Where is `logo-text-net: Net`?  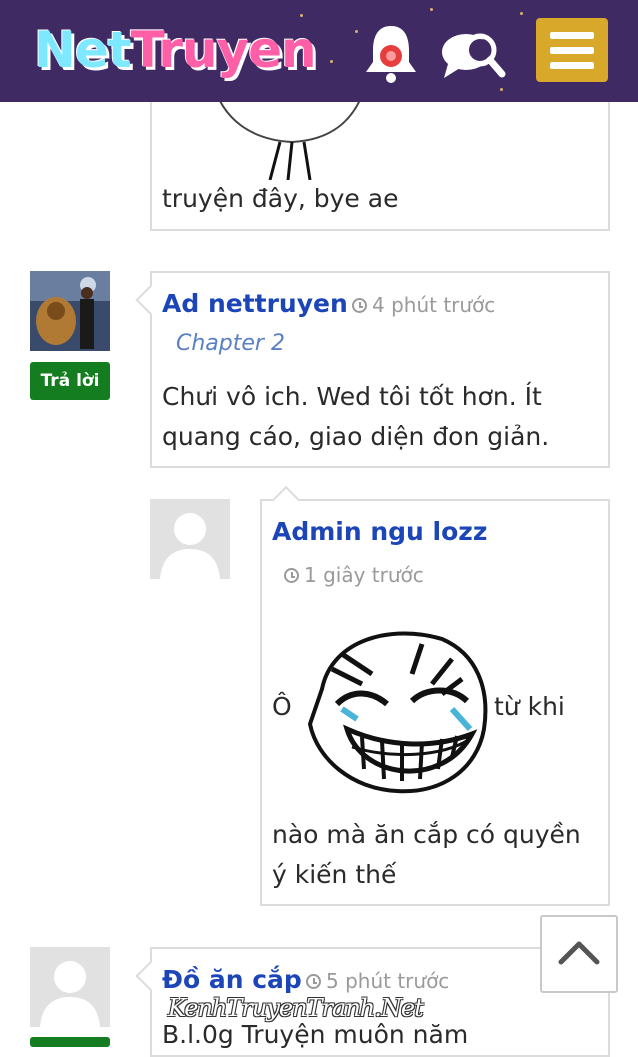
logo-text-net: Net is located at coordinates (83, 50).